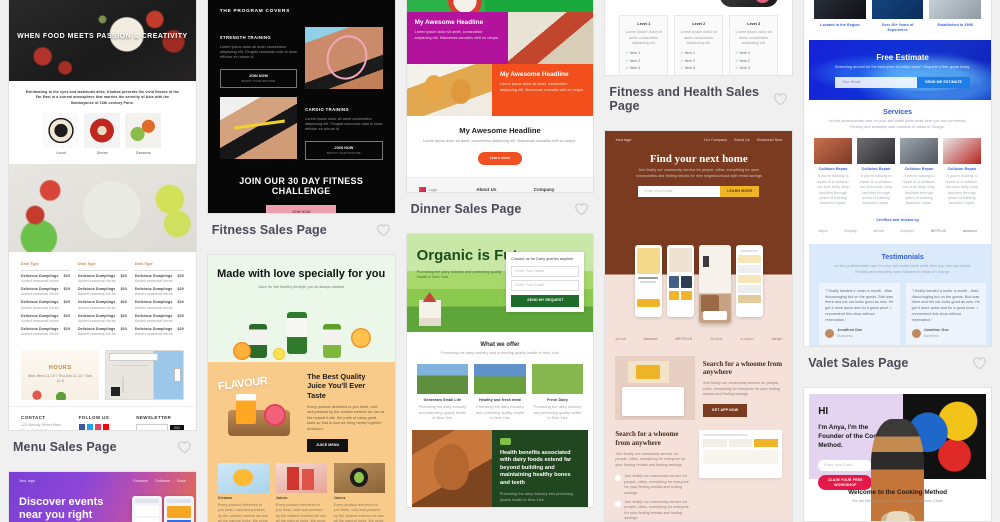  I want to click on logo-mark-icon, so click(422, 189).